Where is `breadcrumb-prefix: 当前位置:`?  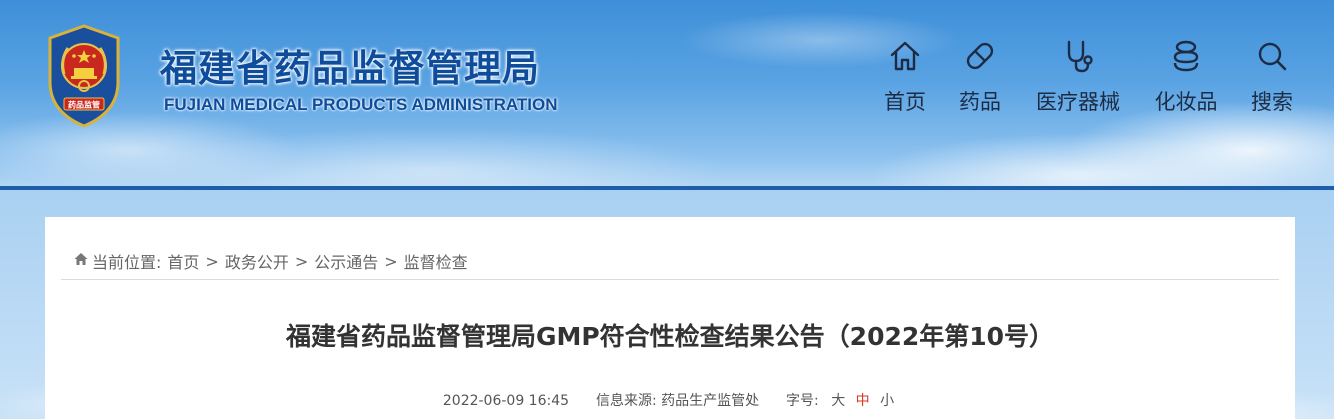
breadcrumb-prefix: 当前位置: is located at coordinates (127, 262).